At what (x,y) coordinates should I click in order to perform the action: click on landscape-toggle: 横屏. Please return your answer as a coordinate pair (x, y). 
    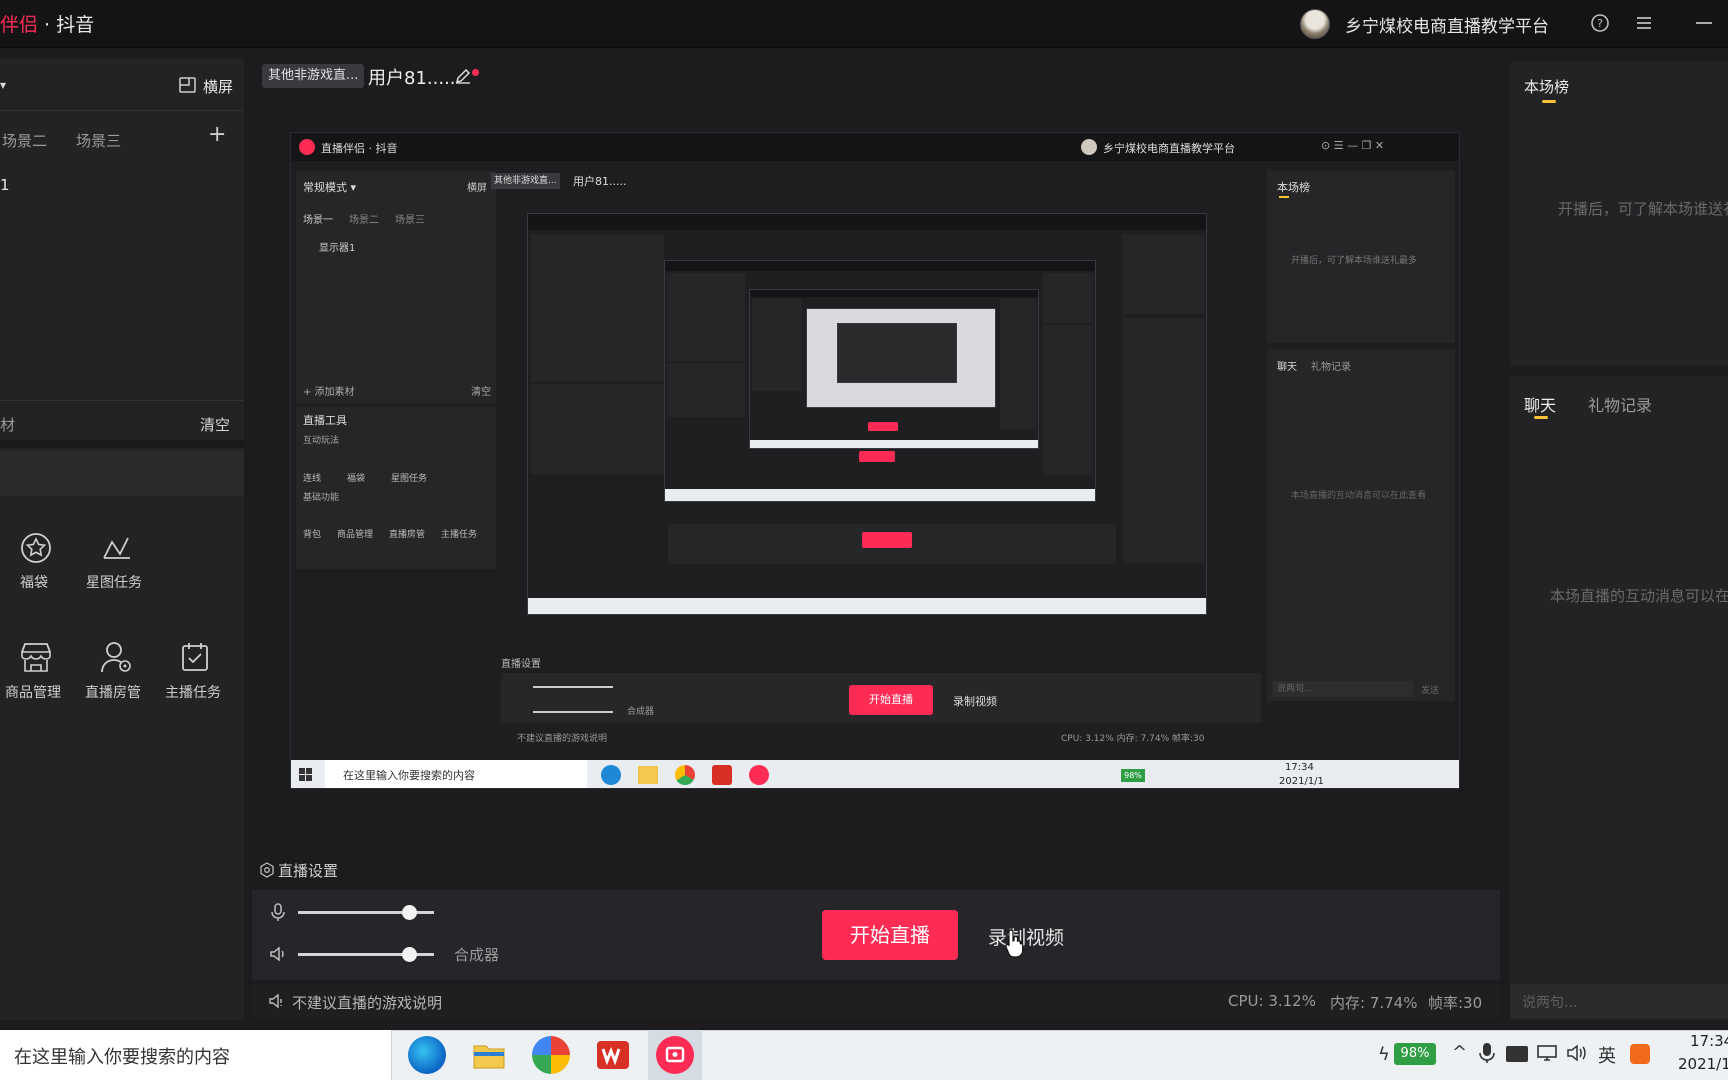
    Looking at the image, I should click on (218, 86).